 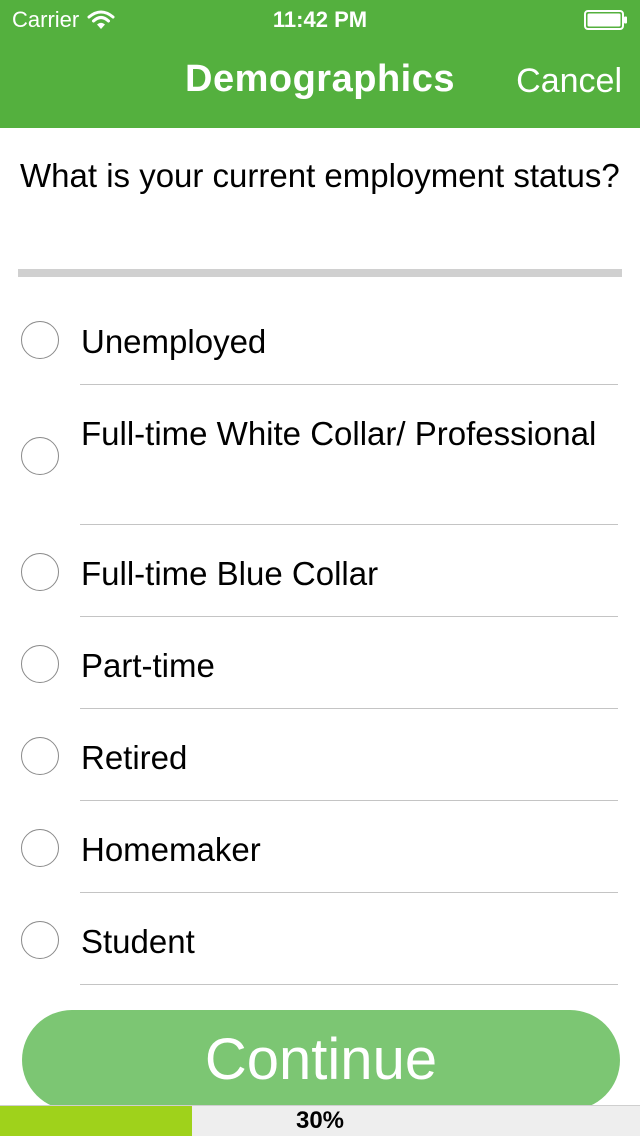 I want to click on option-part-time: Part-time, so click(x=320, y=663).